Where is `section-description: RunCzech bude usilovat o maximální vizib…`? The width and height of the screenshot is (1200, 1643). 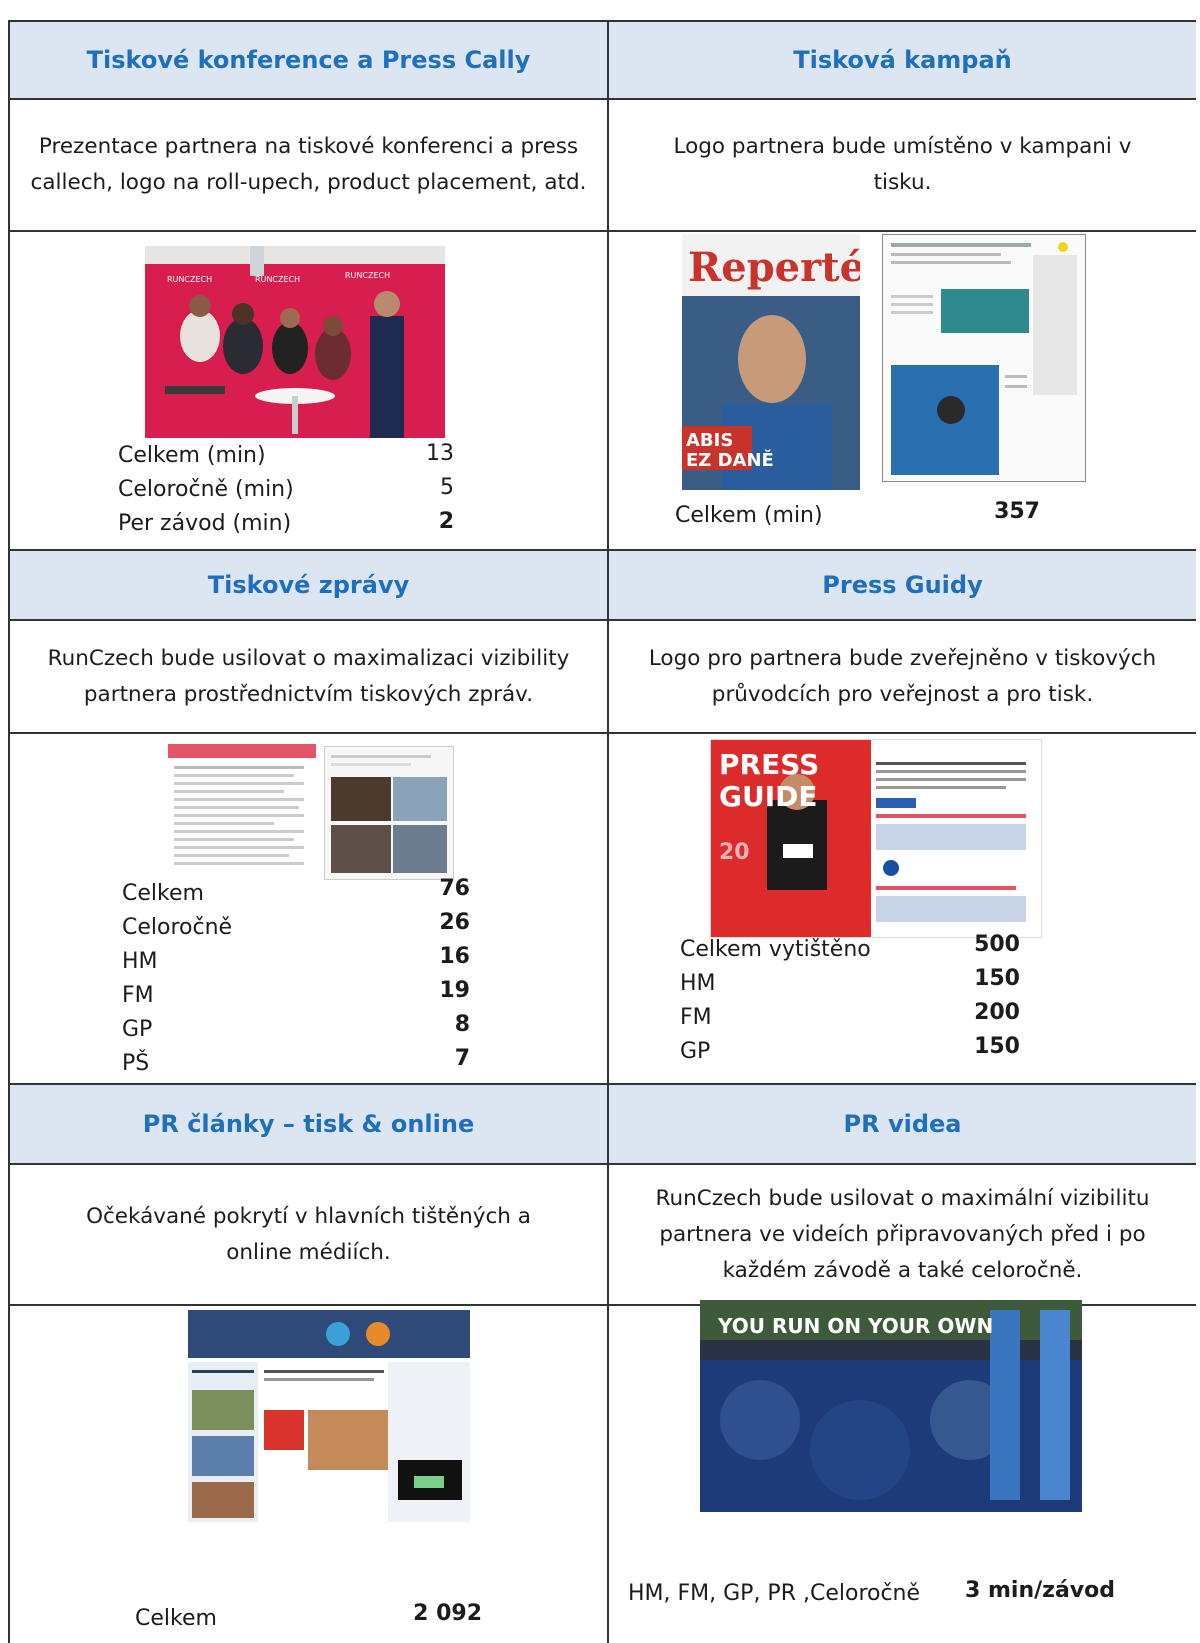 section-description: RunCzech bude usilovat o maximální vizib… is located at coordinates (902, 1234).